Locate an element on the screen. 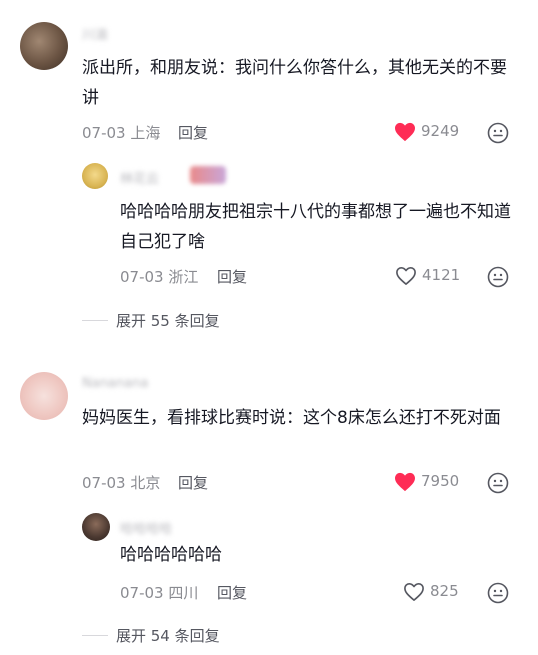 This screenshot has width=538, height=655. reply-location: 浙江 is located at coordinates (183, 277).